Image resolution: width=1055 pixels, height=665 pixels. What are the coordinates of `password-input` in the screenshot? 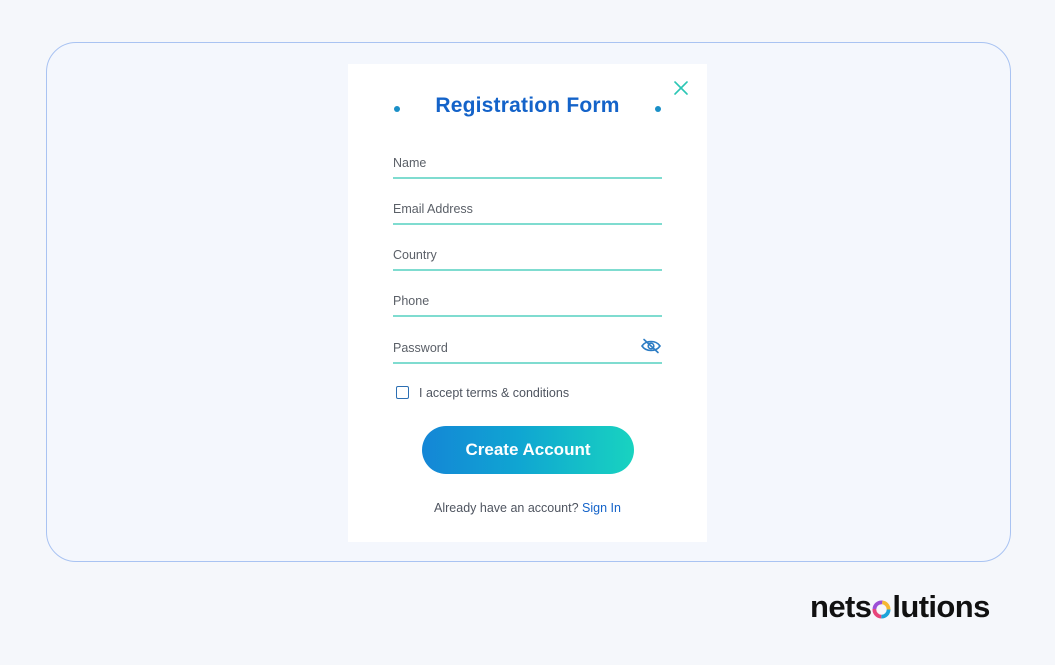 It's located at (513, 348).